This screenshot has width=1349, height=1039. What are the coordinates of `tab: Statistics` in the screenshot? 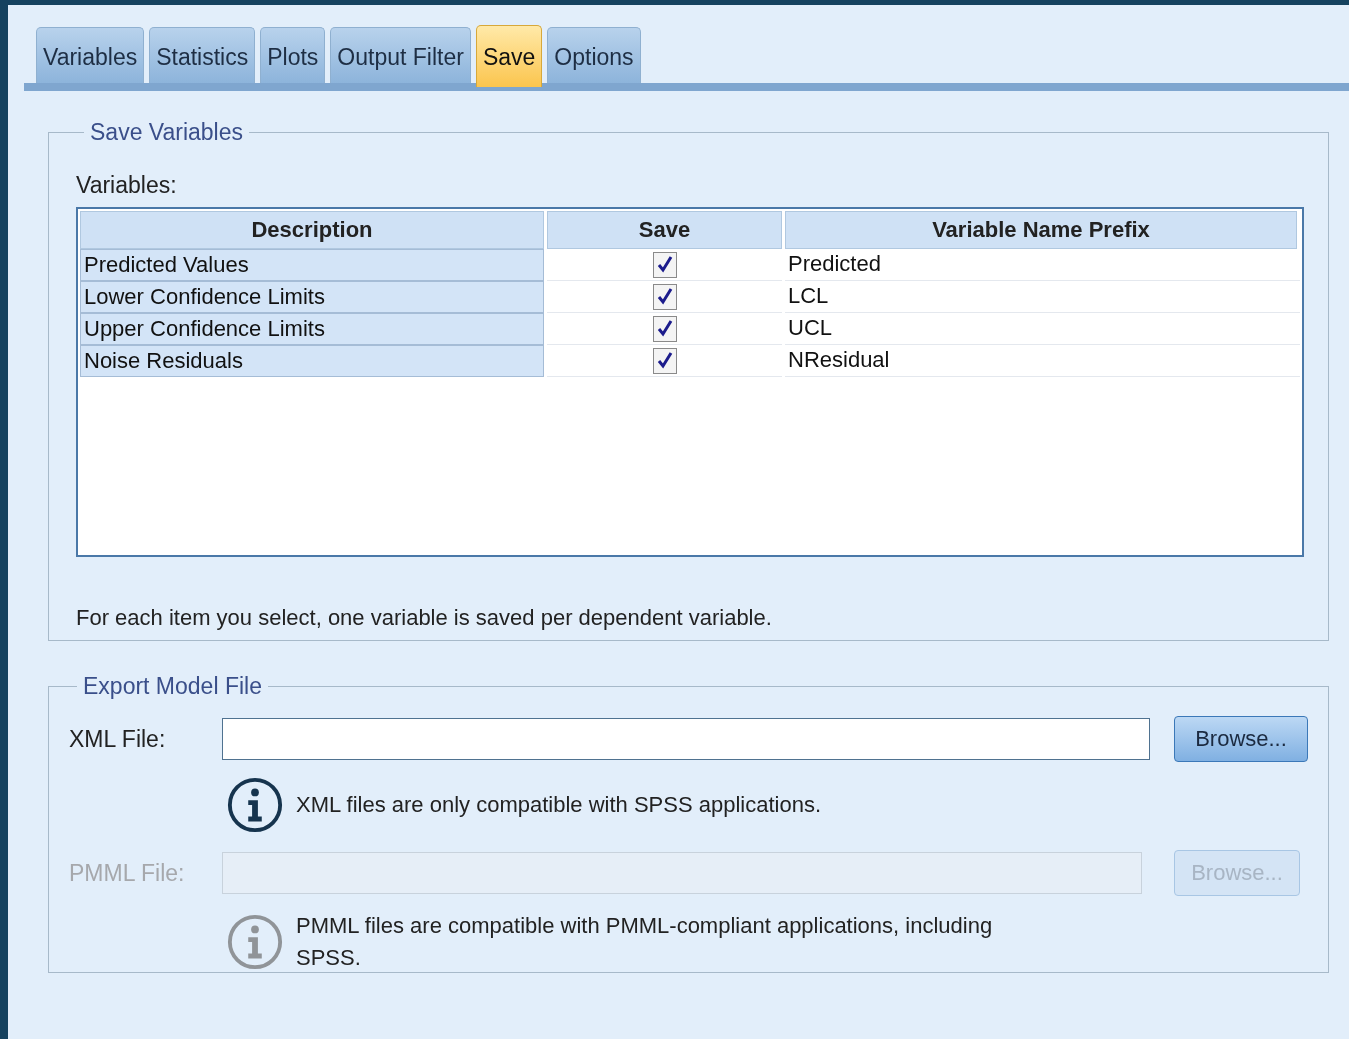 It's located at (202, 55).